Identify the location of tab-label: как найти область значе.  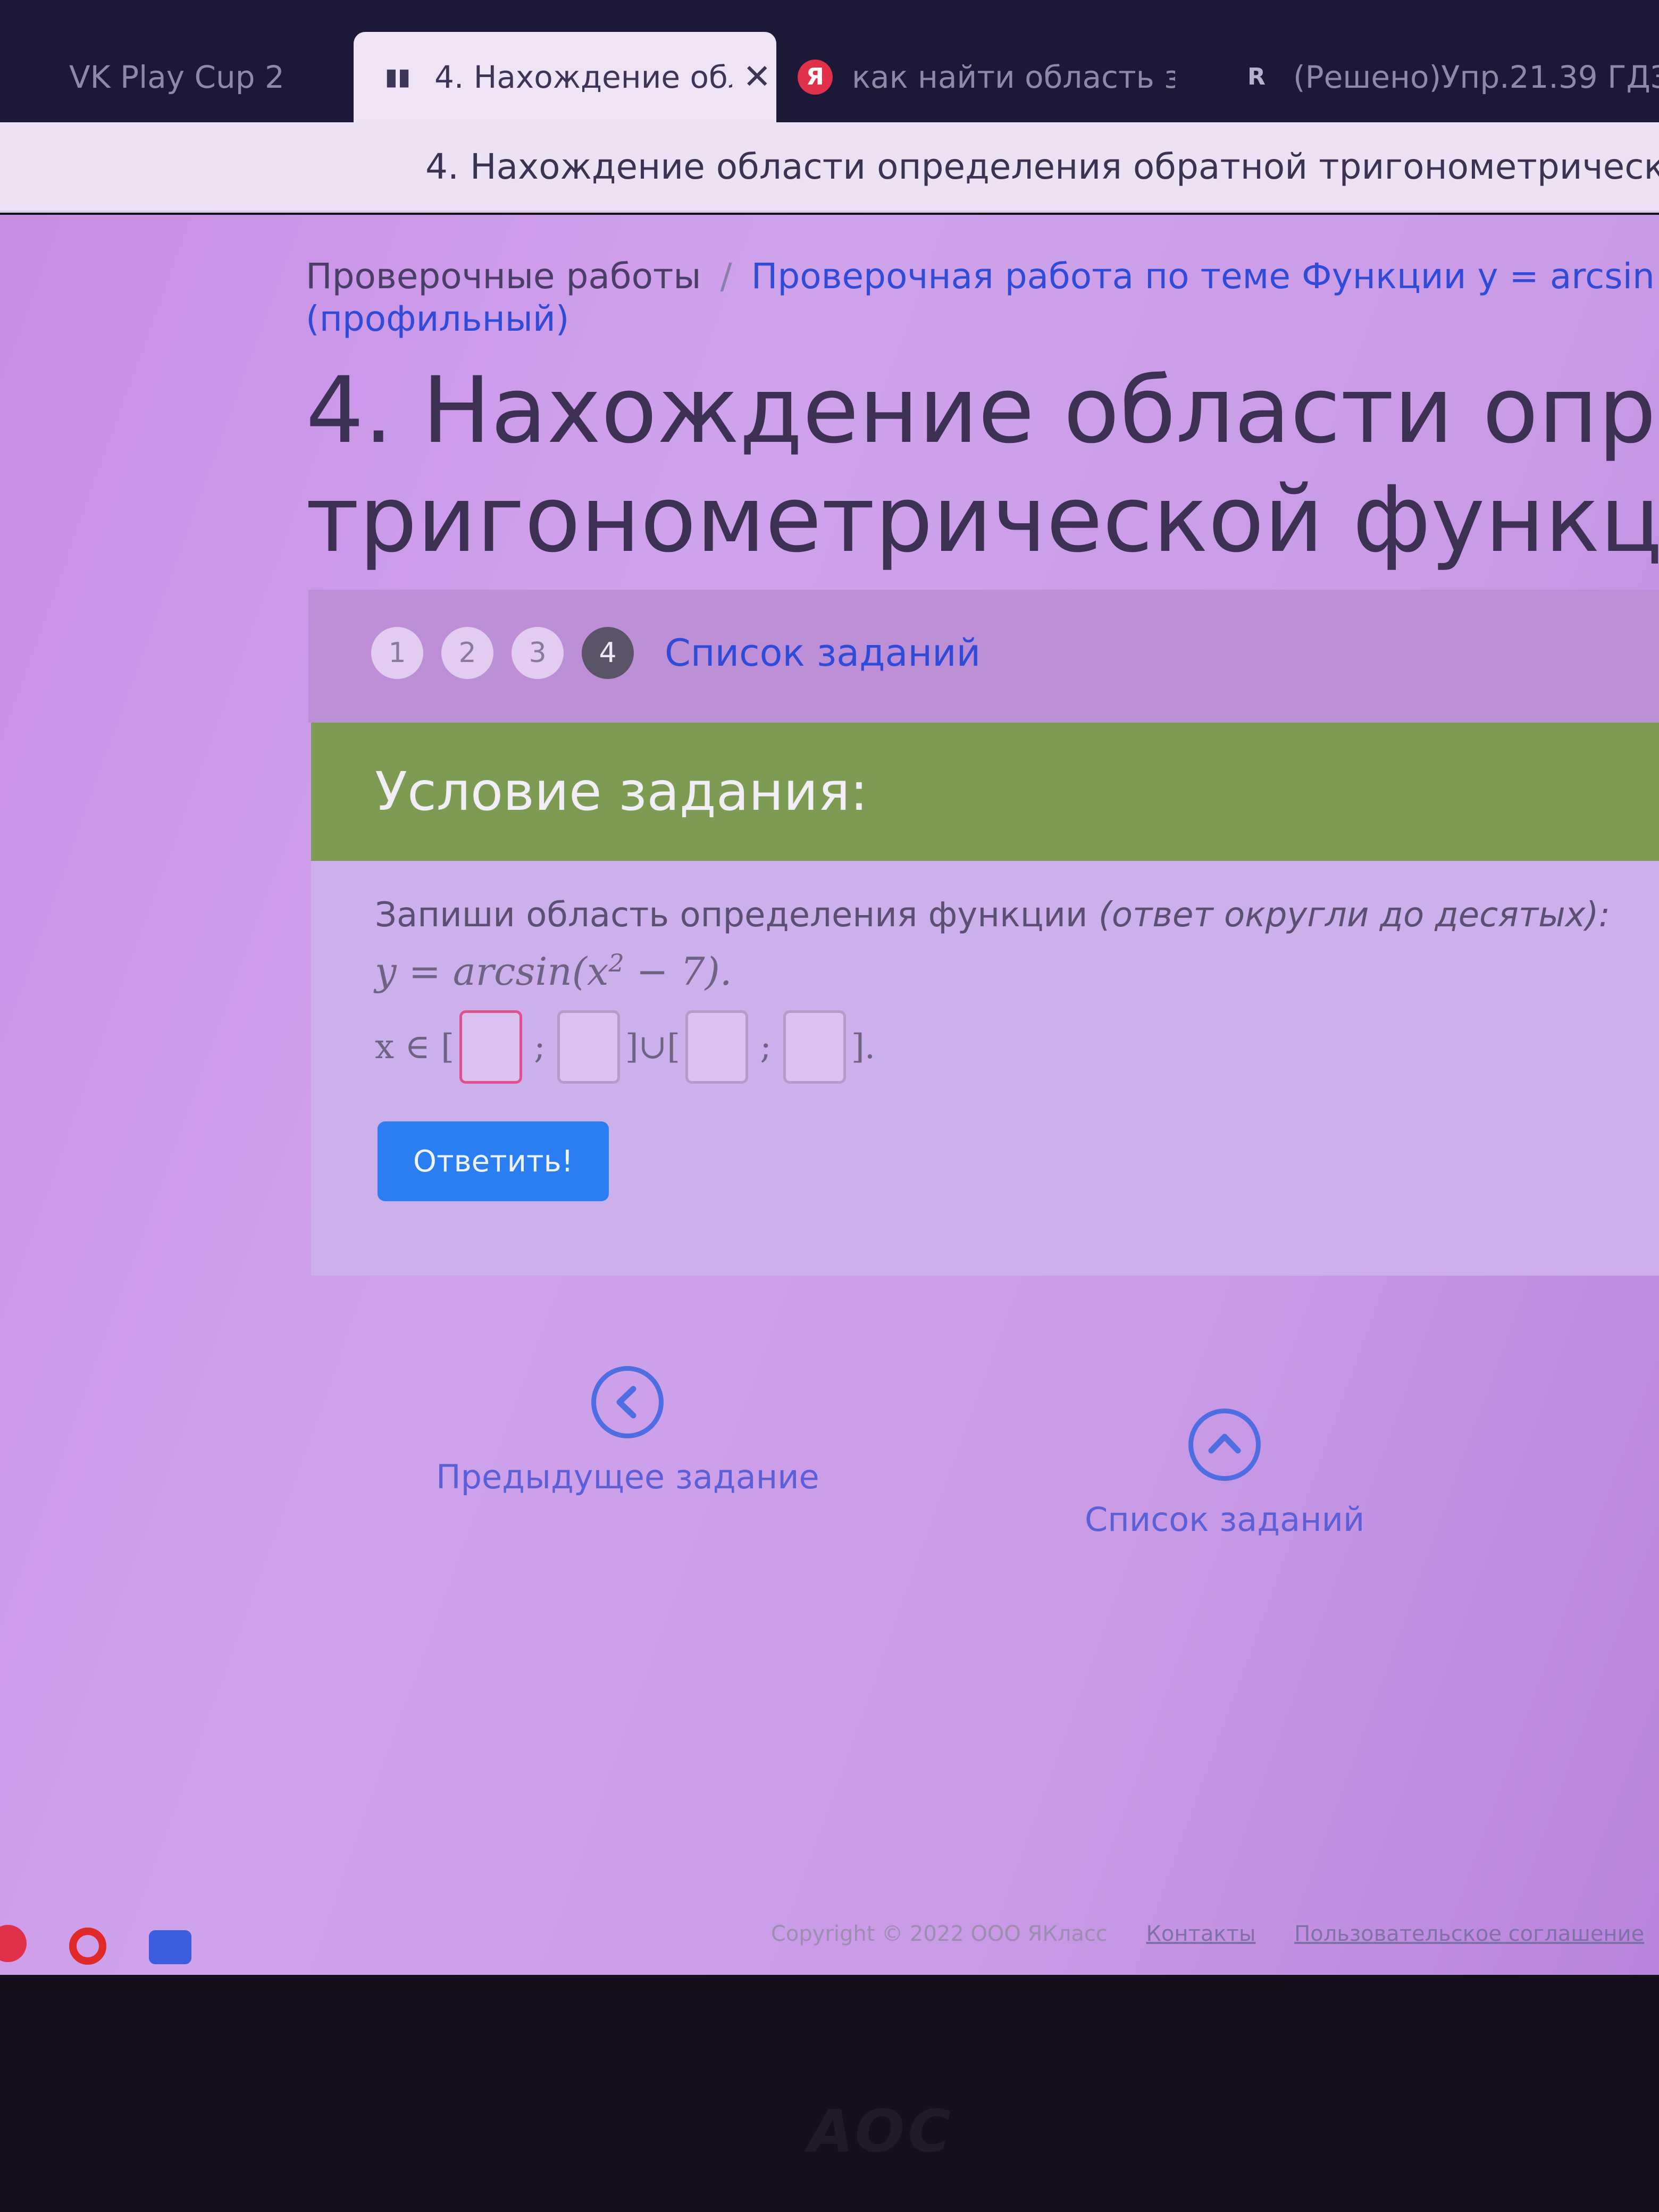
(1013, 77).